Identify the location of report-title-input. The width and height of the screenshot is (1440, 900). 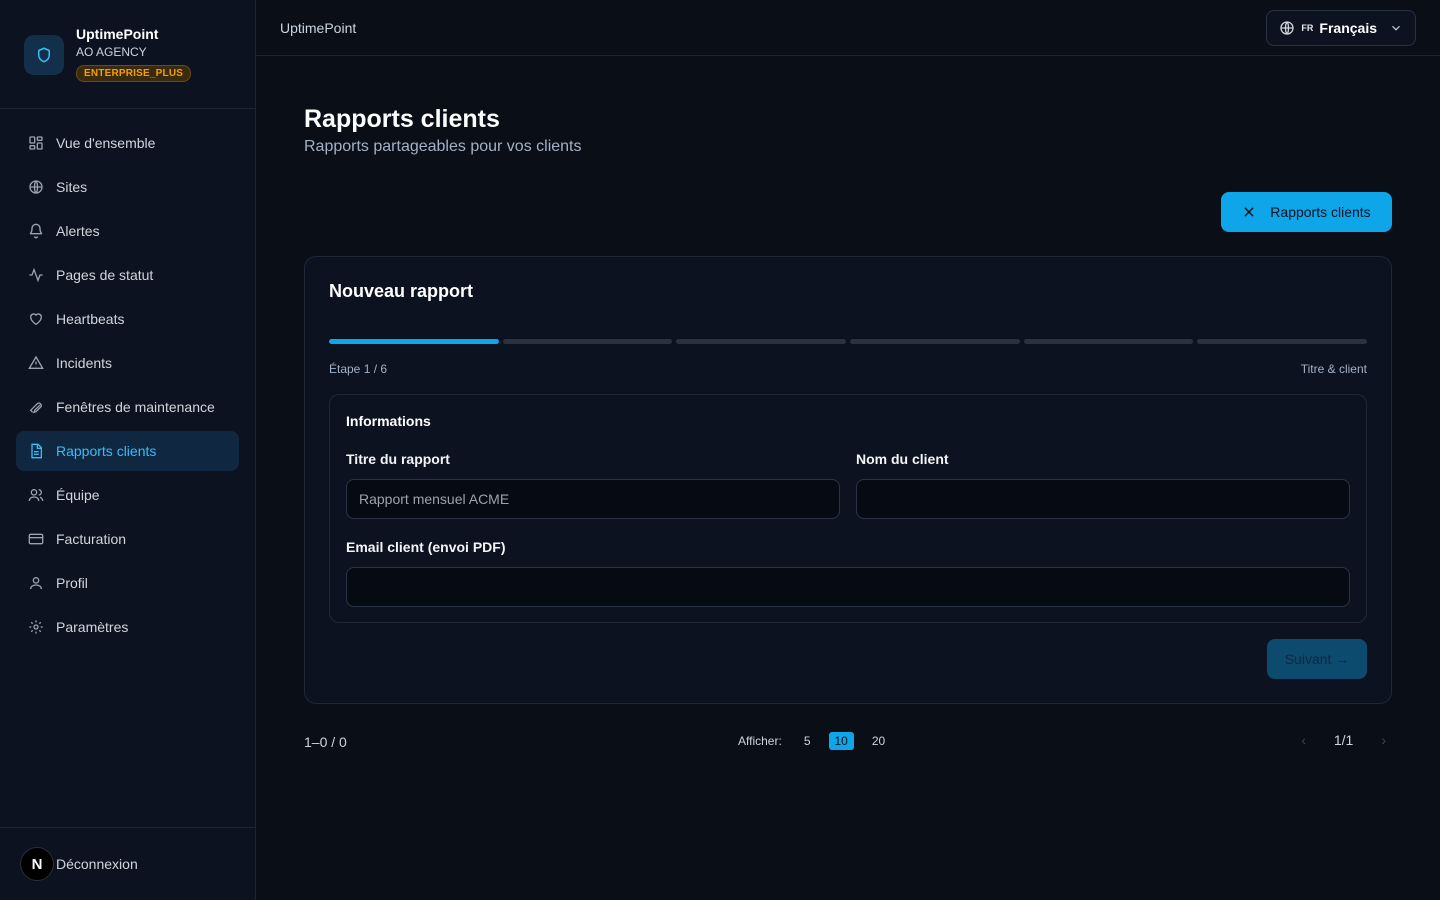
(593, 499).